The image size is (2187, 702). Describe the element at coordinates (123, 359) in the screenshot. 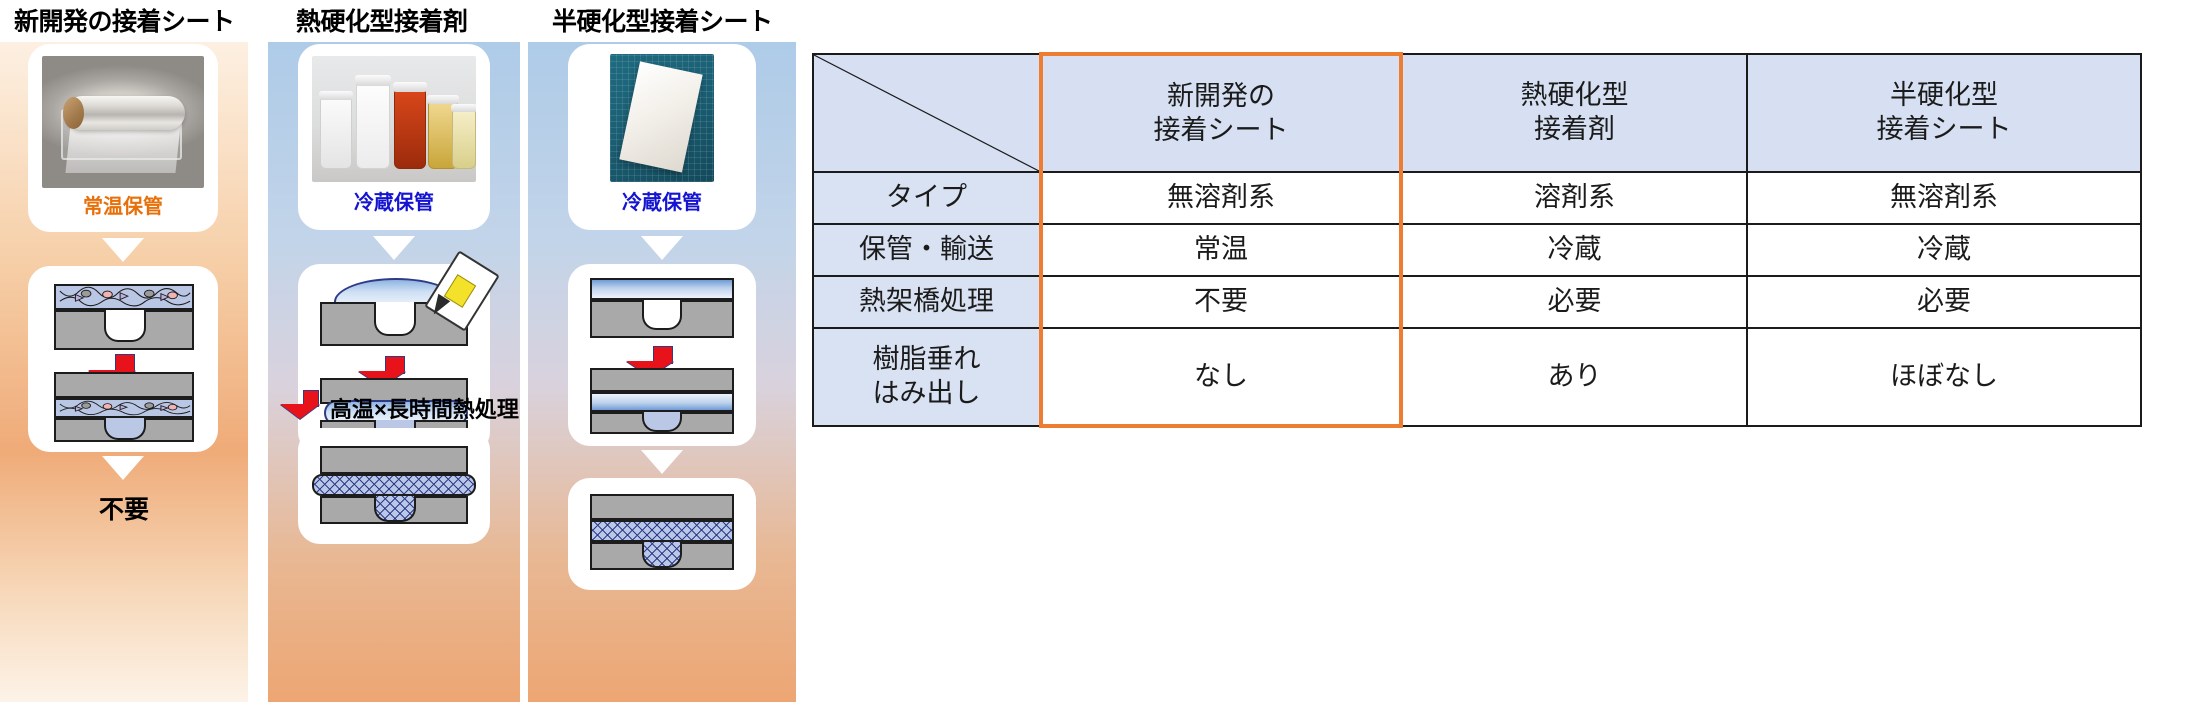

I see `panel1-process-card` at that location.